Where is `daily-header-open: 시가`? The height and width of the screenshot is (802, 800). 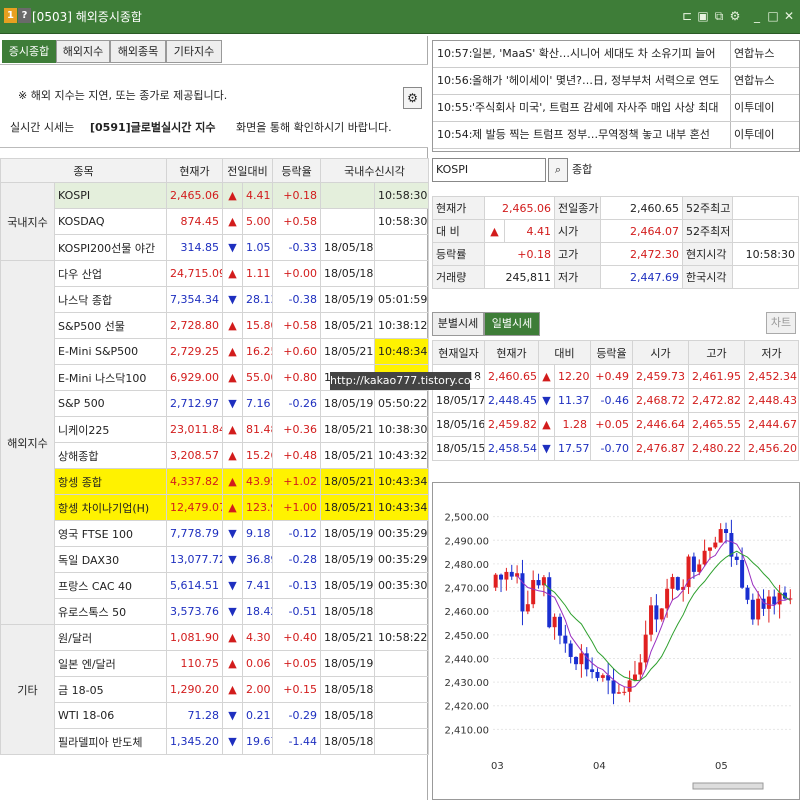
daily-header-open: 시가 is located at coordinates (660, 352).